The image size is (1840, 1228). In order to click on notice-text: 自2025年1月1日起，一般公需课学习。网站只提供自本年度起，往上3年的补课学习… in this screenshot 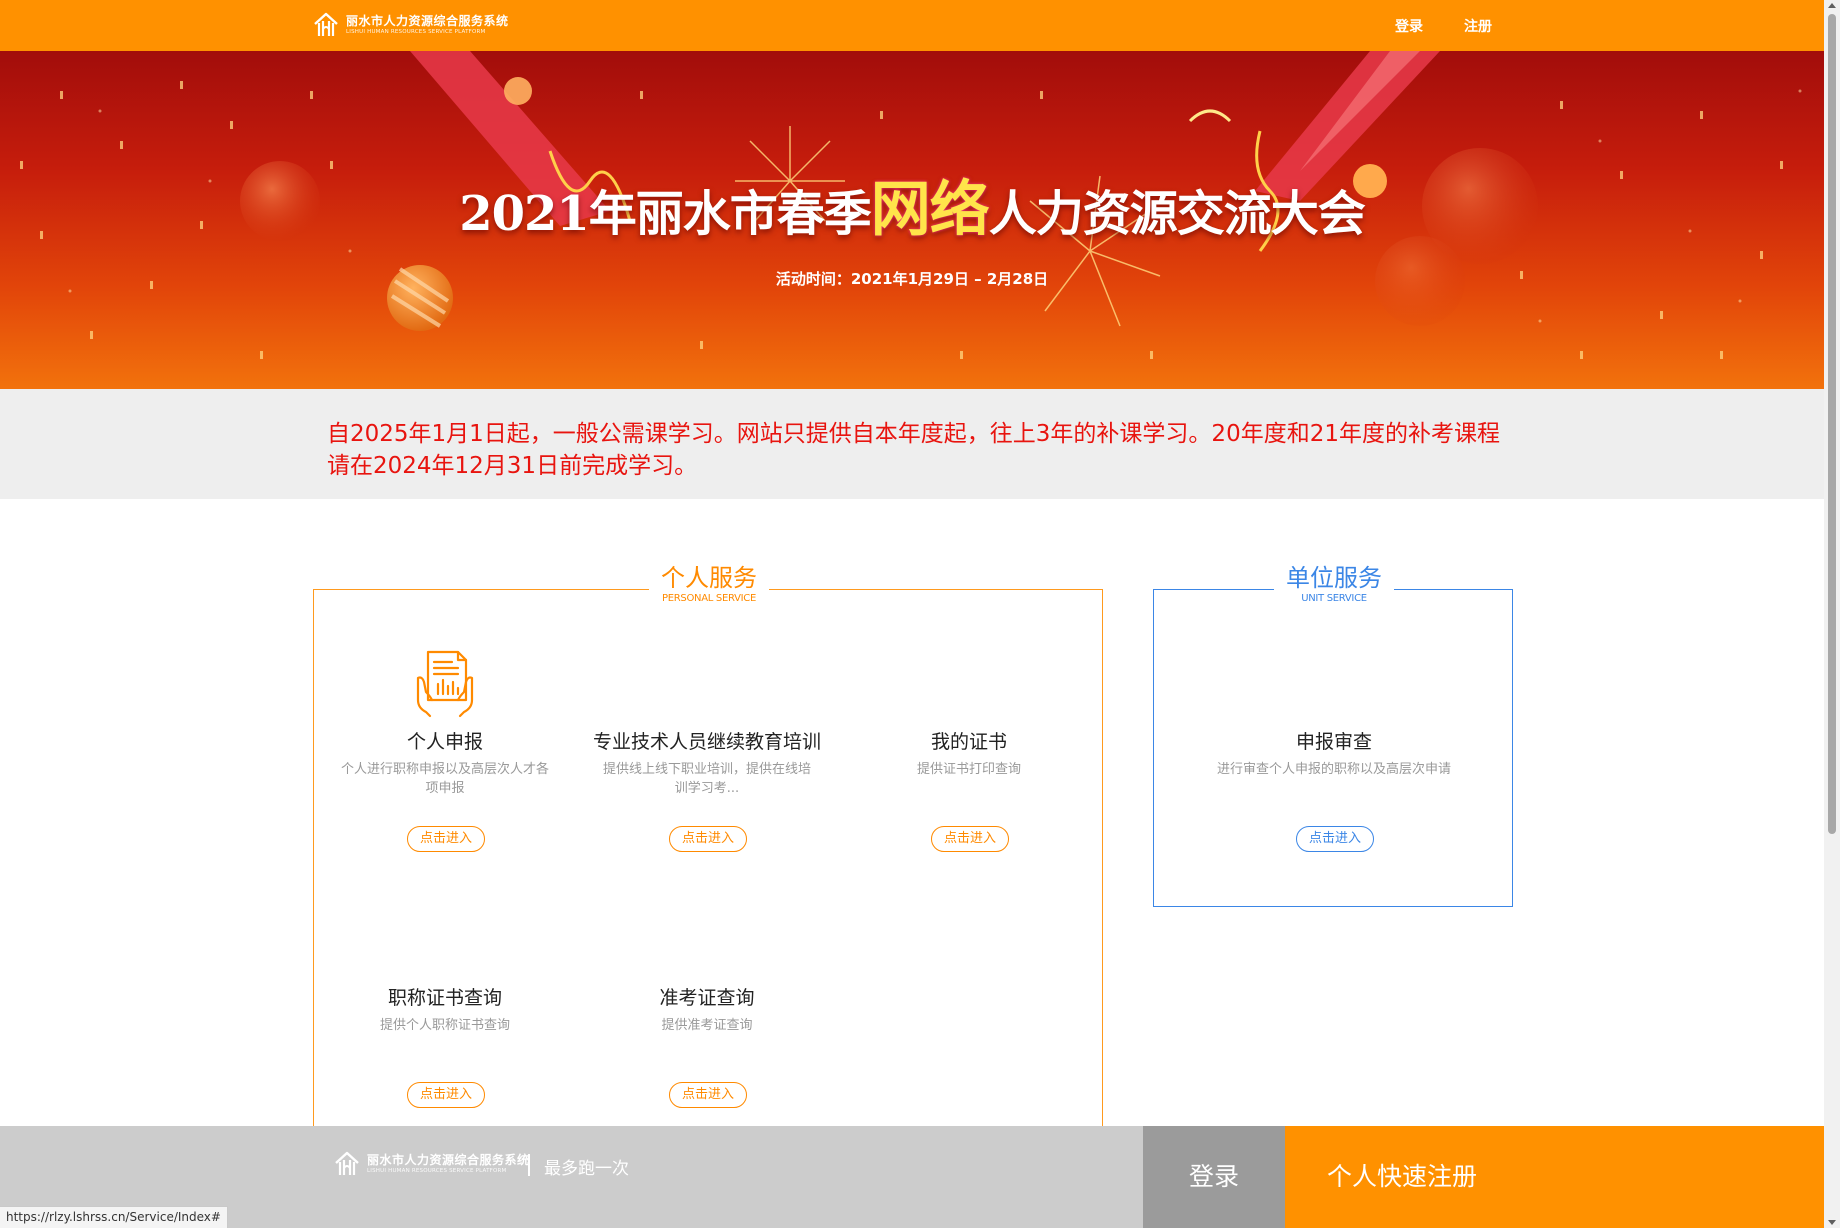, I will do `click(913, 450)`.